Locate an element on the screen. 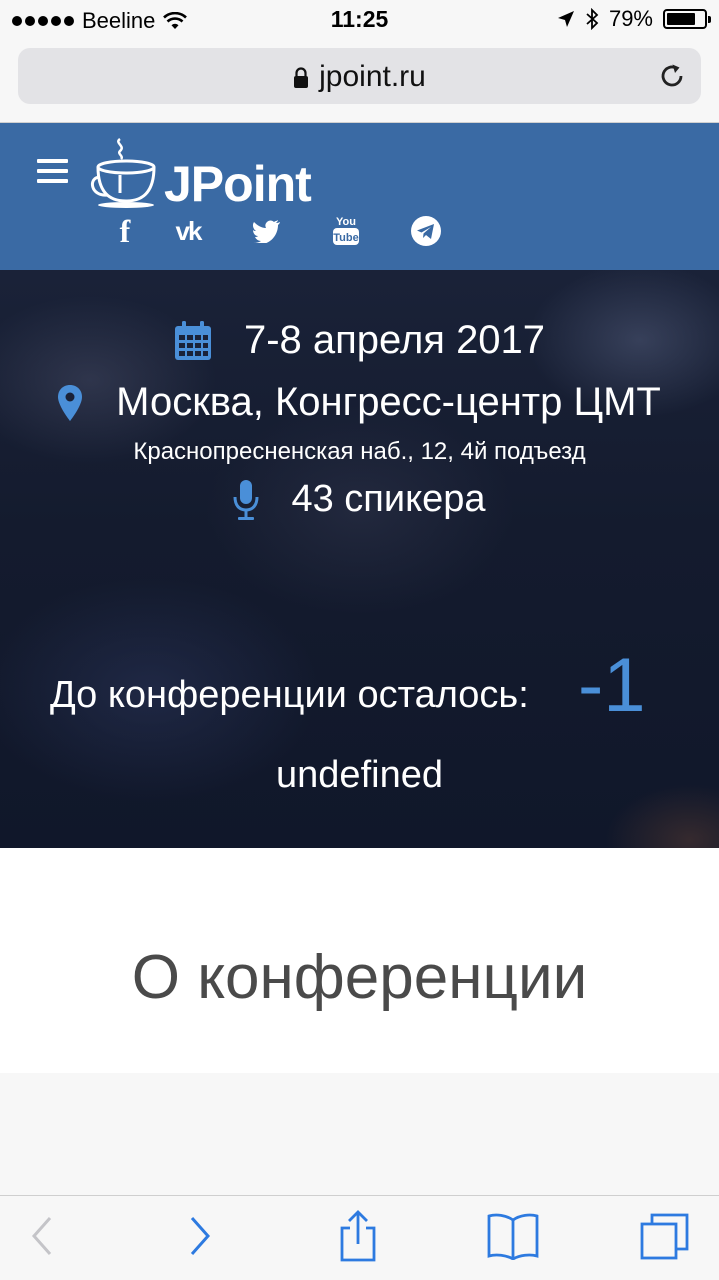 This screenshot has width=719, height=1280. browser-toolbar is located at coordinates (359, 1237).